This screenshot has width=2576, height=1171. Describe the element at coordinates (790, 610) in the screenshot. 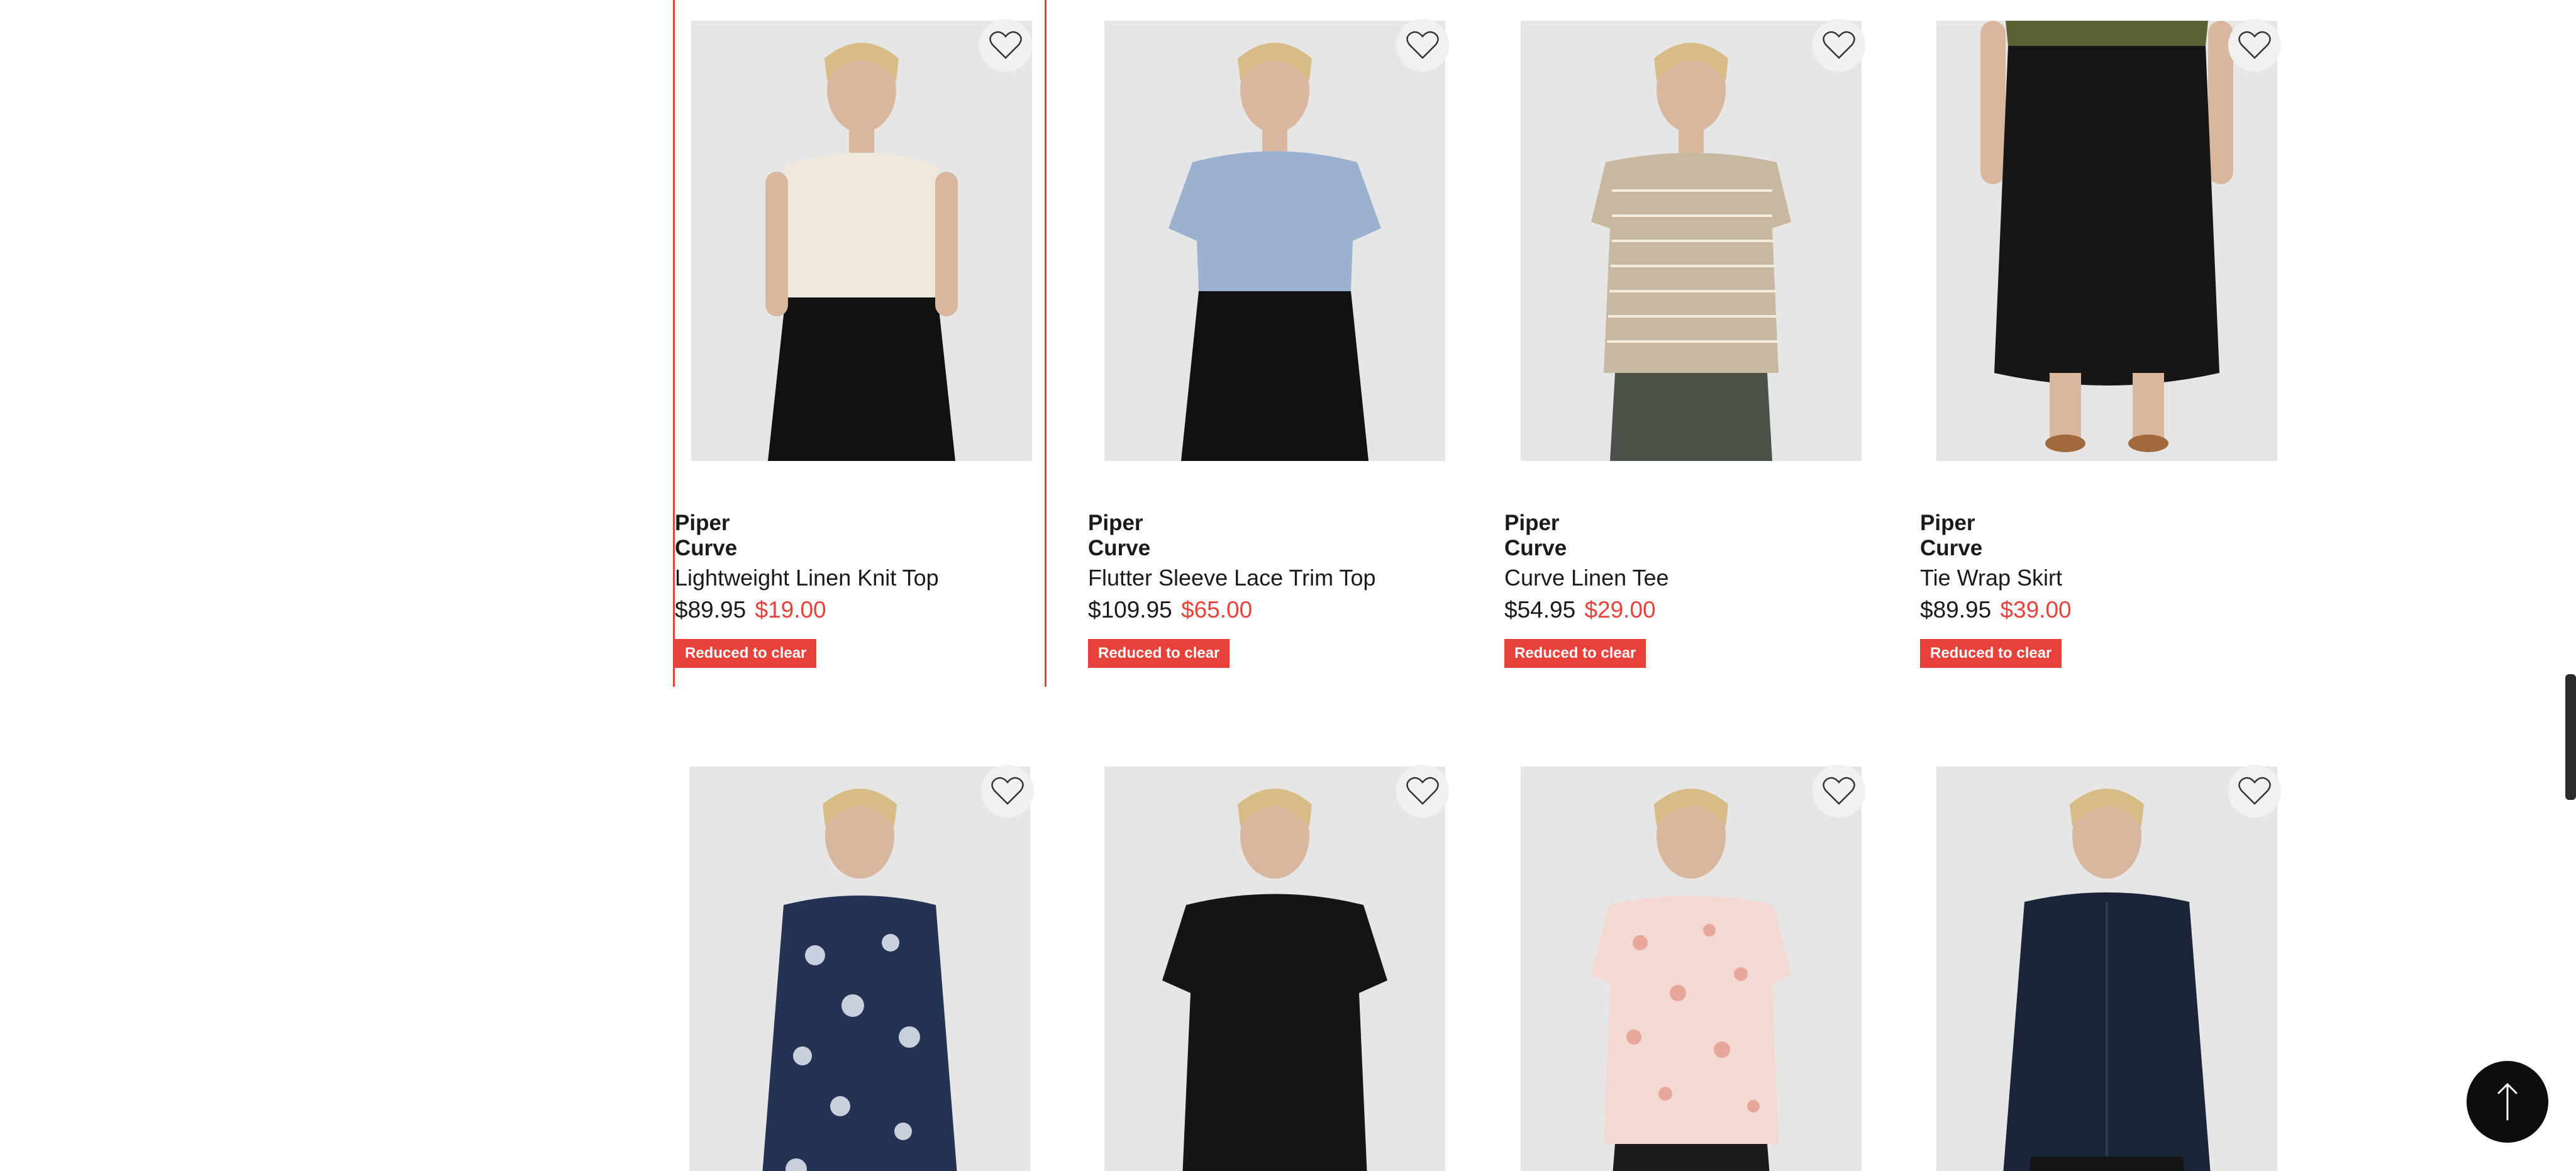

I see `sale-price: $19.00` at that location.